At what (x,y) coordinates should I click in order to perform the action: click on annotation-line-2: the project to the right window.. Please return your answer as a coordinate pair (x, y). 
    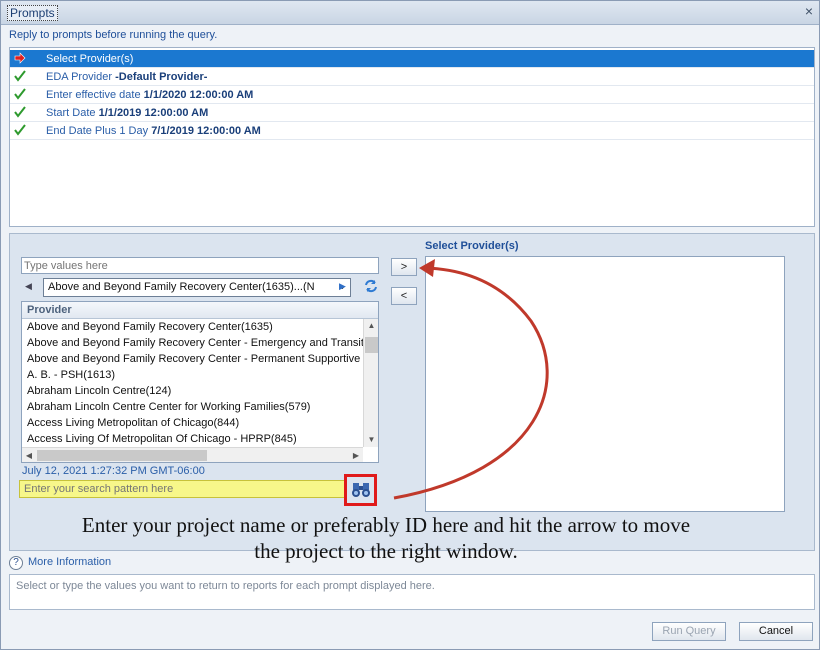
    Looking at the image, I should click on (386, 551).